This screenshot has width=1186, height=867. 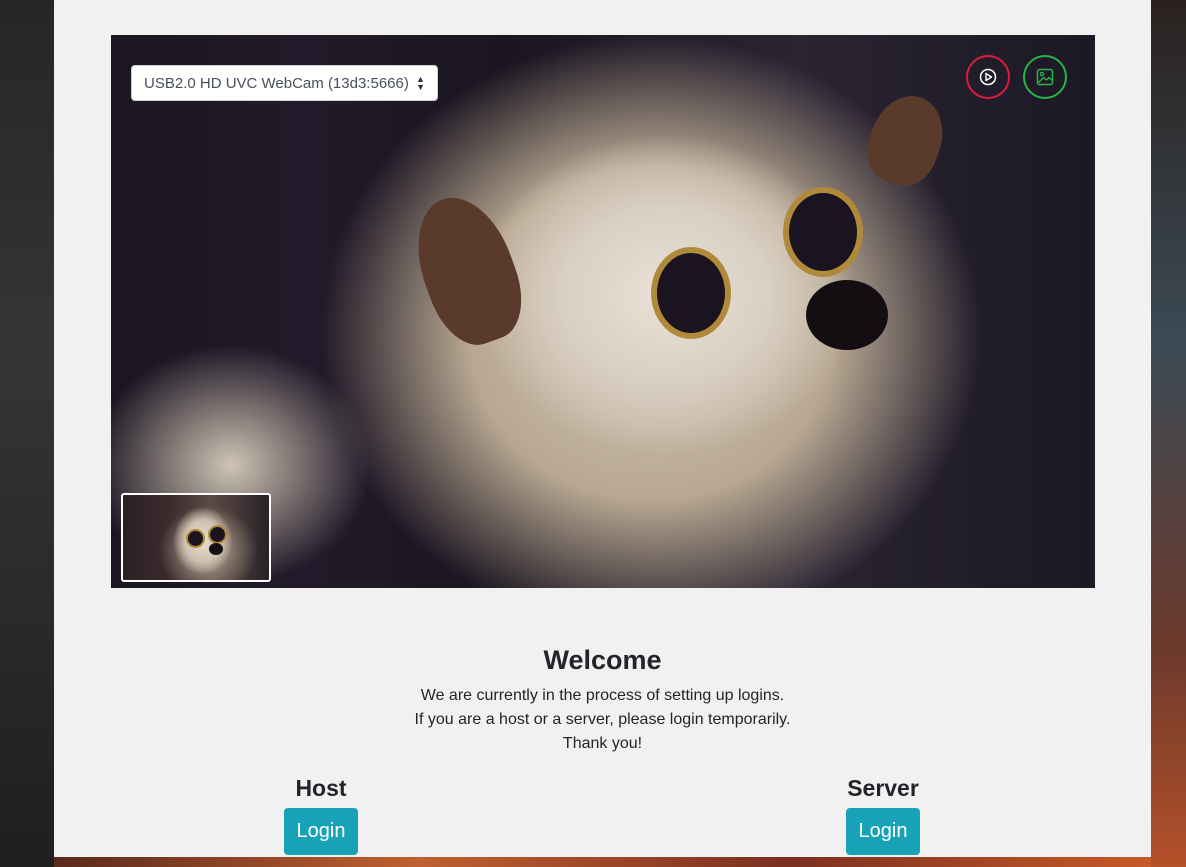 I want to click on select-arrows-icon: ▲ ▼, so click(x=420, y=83).